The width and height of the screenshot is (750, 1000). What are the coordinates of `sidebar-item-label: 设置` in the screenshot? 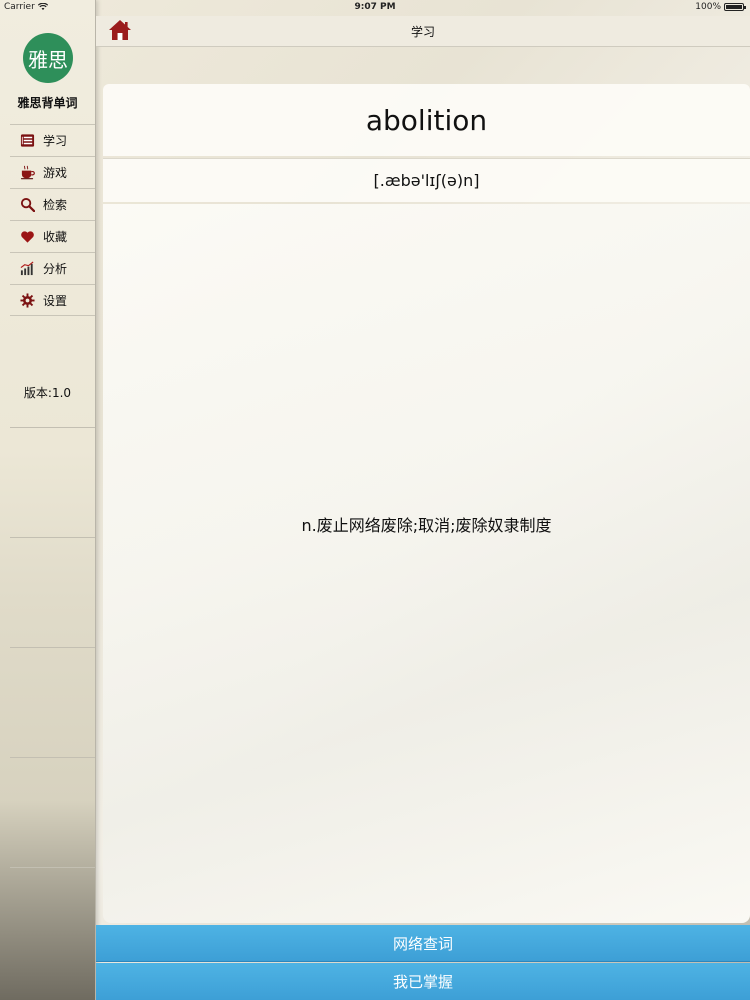 It's located at (55, 300).